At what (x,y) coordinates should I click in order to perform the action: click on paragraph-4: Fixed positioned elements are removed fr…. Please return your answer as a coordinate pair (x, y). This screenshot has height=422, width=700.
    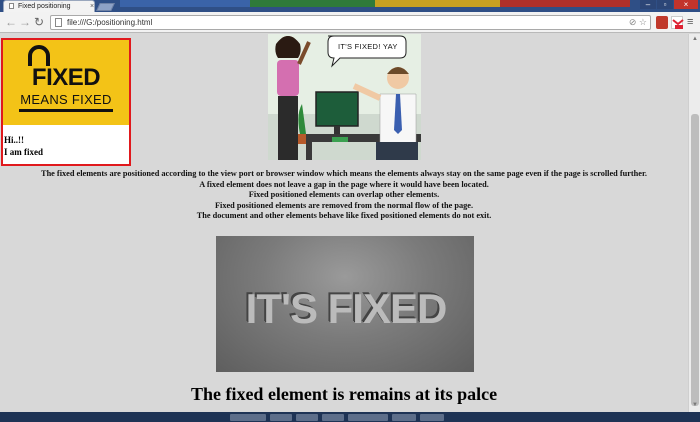
    Looking at the image, I should click on (344, 205).